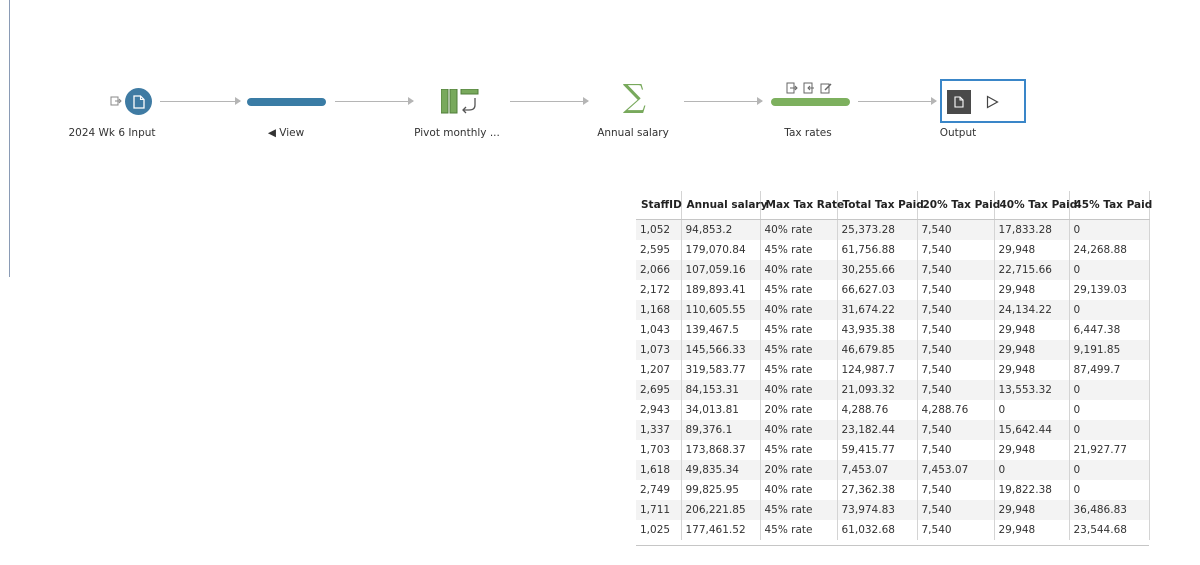  Describe the element at coordinates (721, 410) in the screenshot. I see `table-cell: 34,013.81` at that location.